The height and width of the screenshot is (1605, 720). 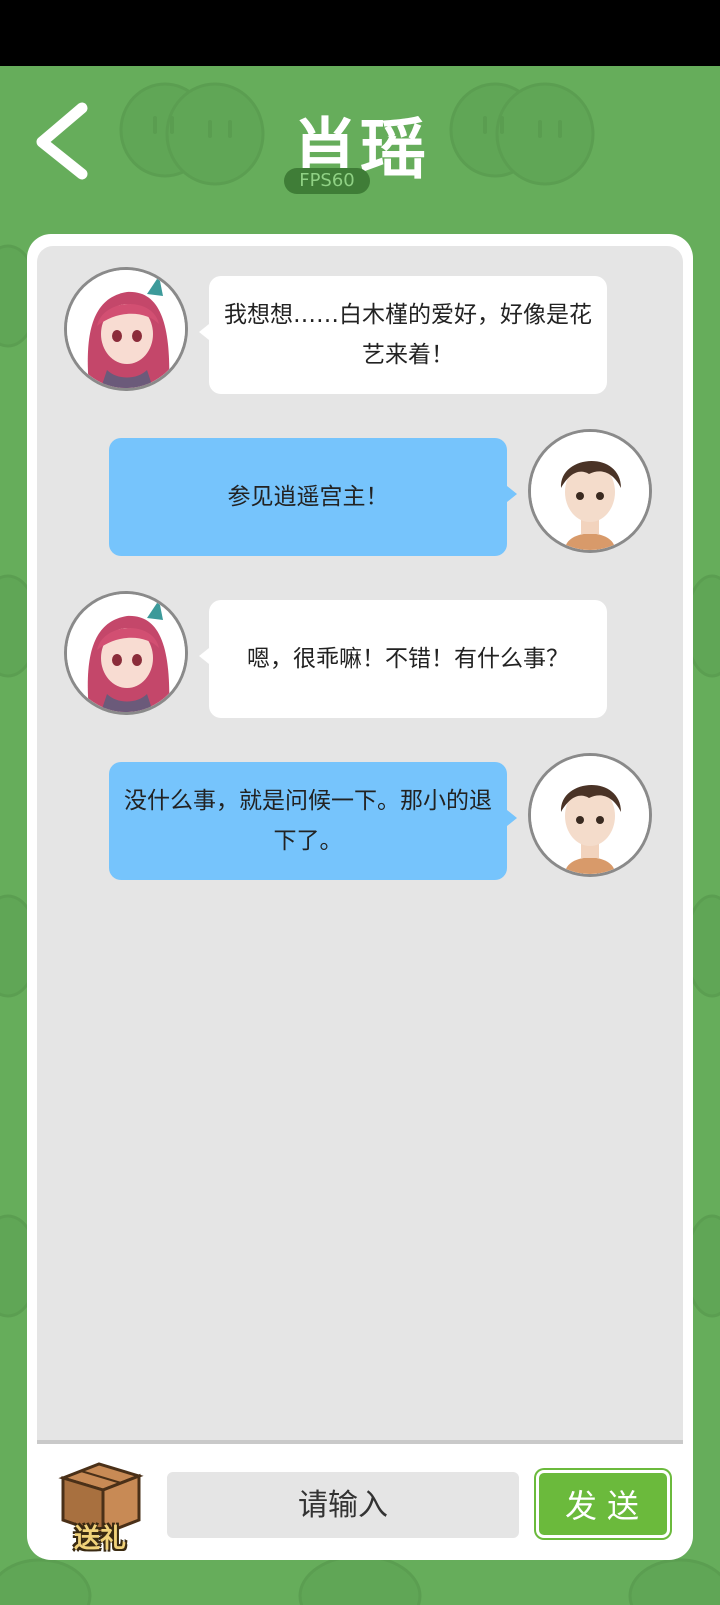 I want to click on send-button: 发送, so click(x=603, y=1504).